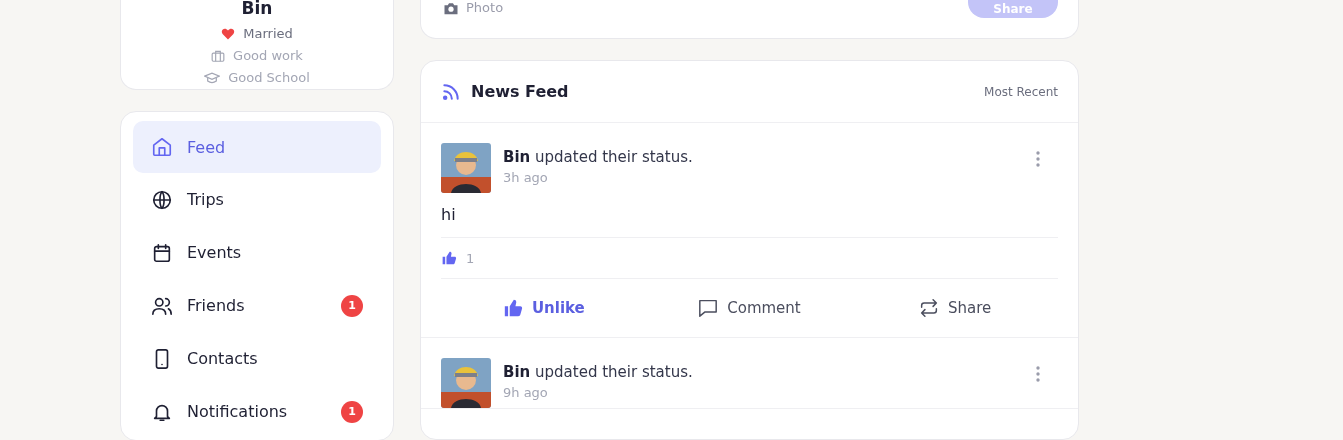 The image size is (1343, 440). Describe the element at coordinates (257, 358) in the screenshot. I see `nav-item: Contacts` at that location.